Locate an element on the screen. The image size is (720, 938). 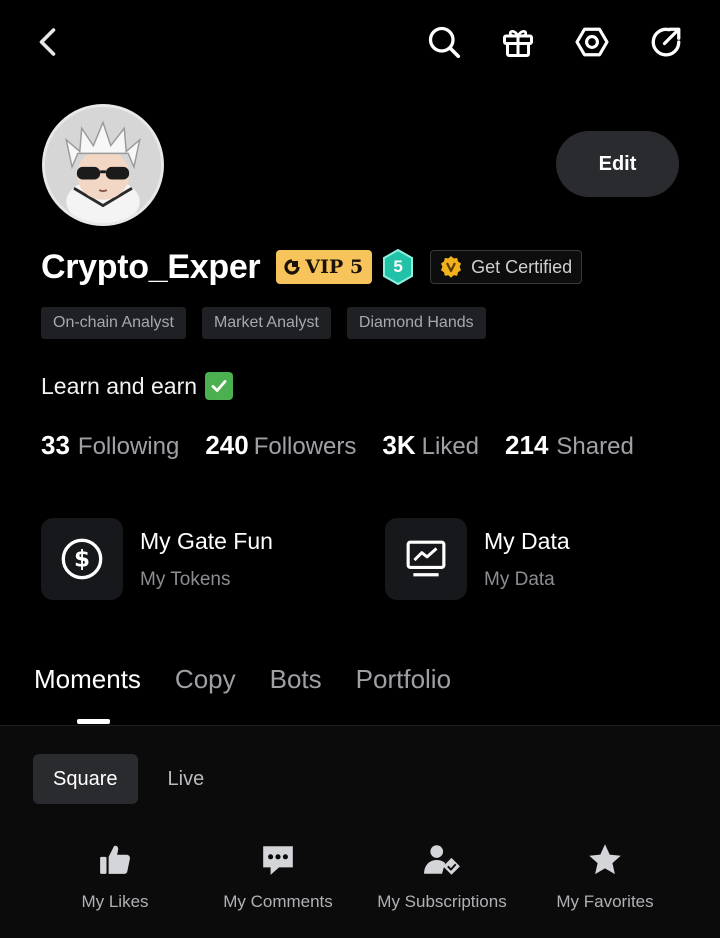
vip-badge: VIP 5 is located at coordinates (324, 267).